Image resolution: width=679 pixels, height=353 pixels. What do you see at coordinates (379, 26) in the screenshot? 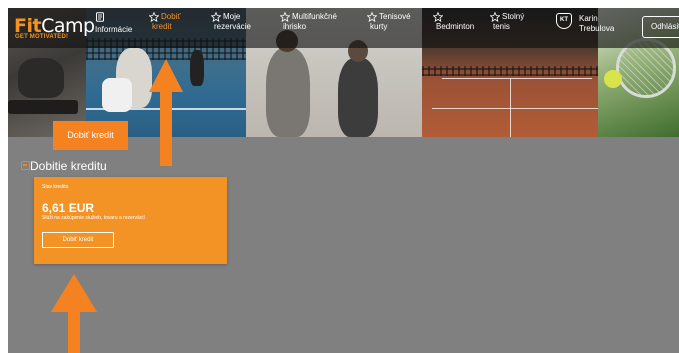
I see `nav-label-line2: kurty` at bounding box center [379, 26].